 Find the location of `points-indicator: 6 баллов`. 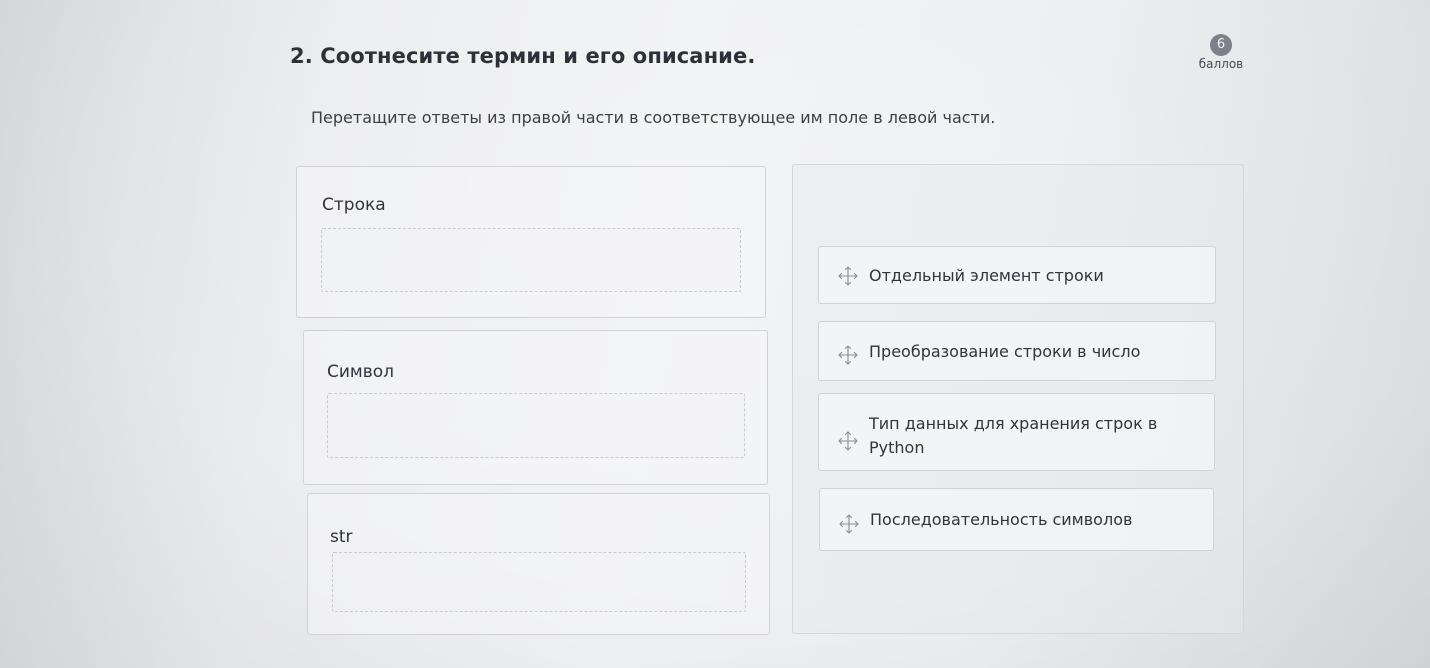

points-indicator: 6 баллов is located at coordinates (1221, 52).